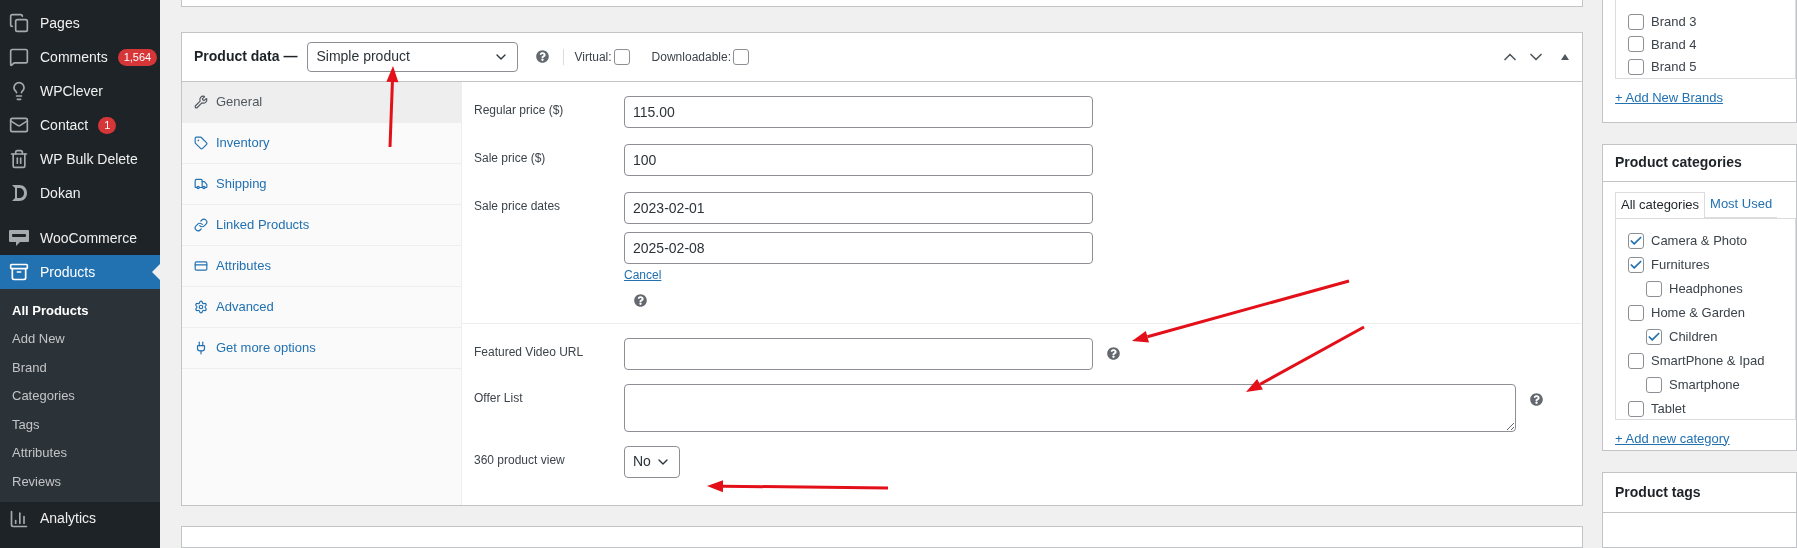  Describe the element at coordinates (60, 23) in the screenshot. I see `menu-label: Pages` at that location.